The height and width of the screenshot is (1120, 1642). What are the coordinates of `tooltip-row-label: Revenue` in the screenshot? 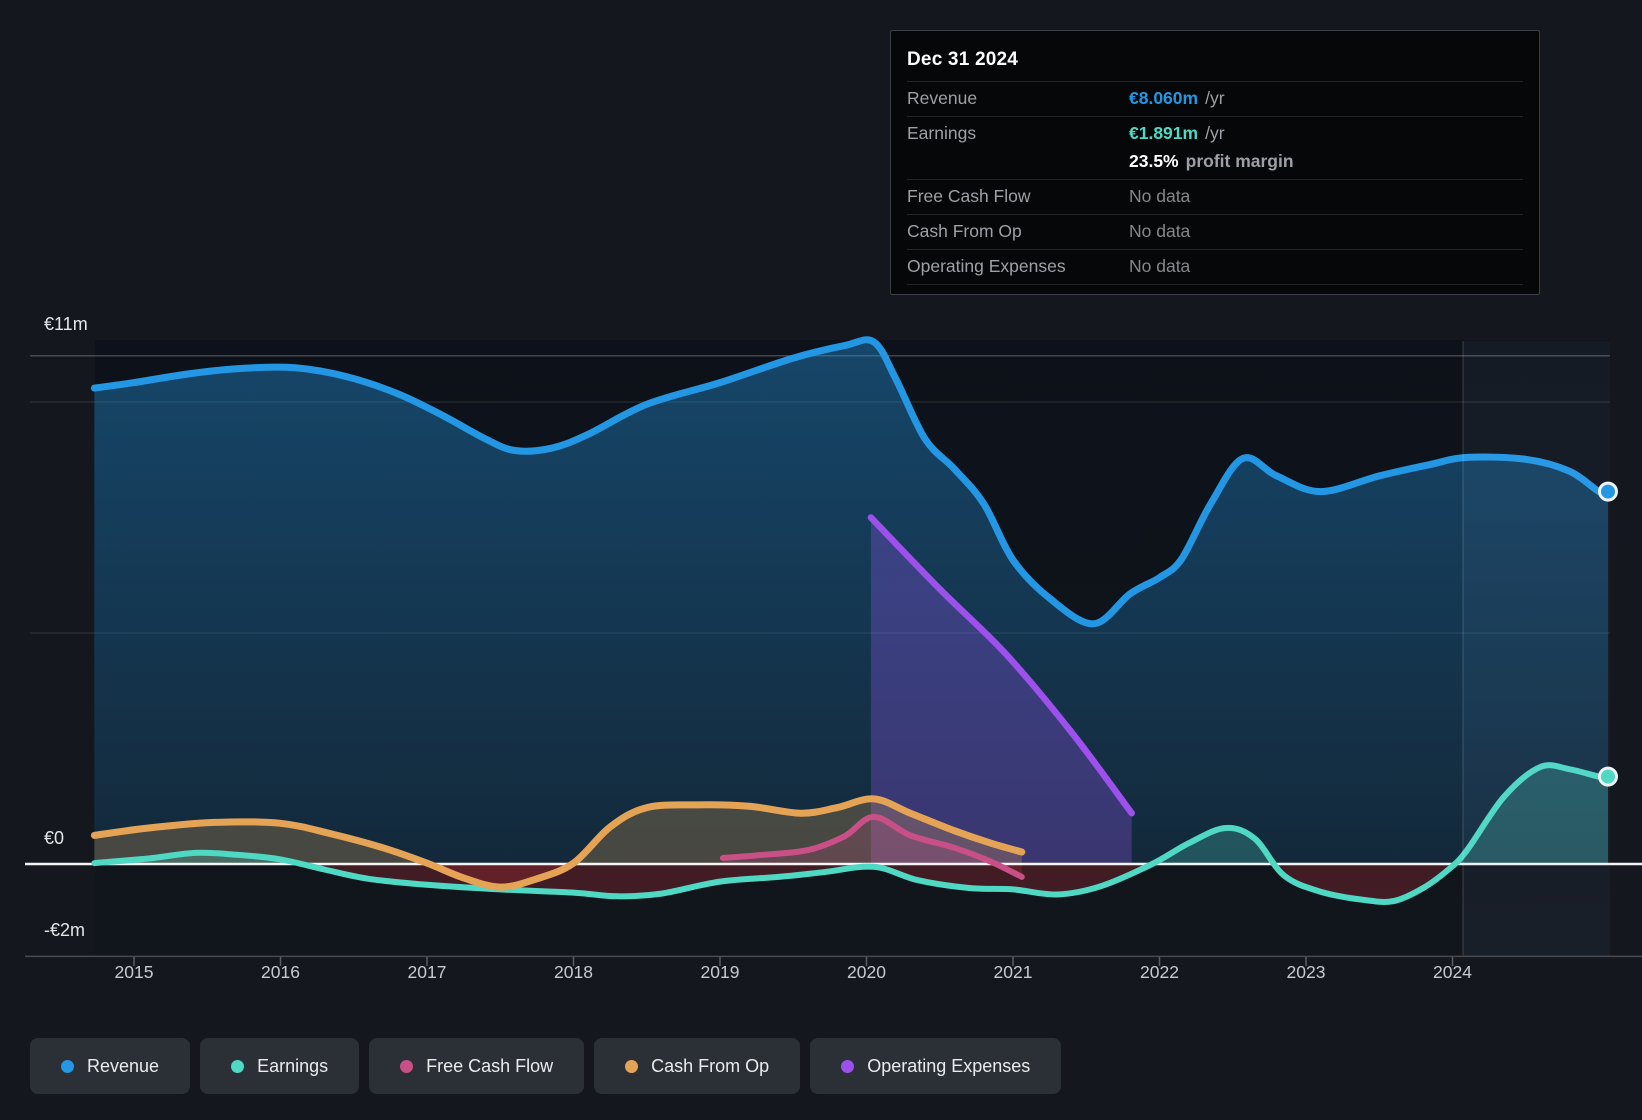 It's located at (942, 98).